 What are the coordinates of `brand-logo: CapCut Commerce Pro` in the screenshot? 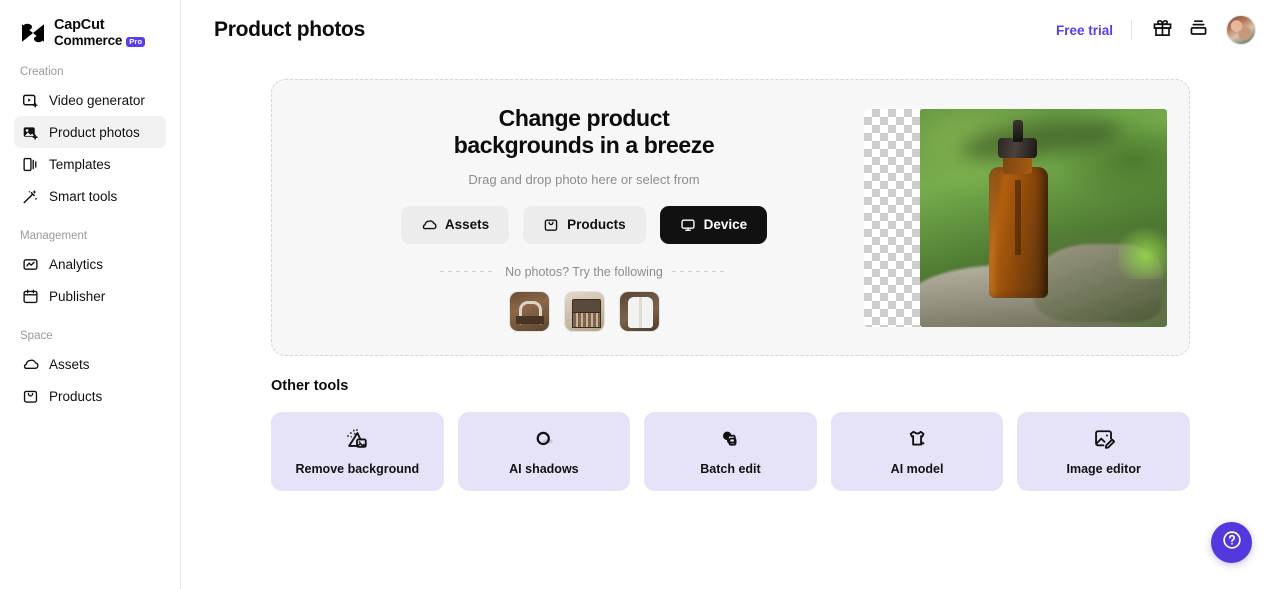 It's located at (90, 24).